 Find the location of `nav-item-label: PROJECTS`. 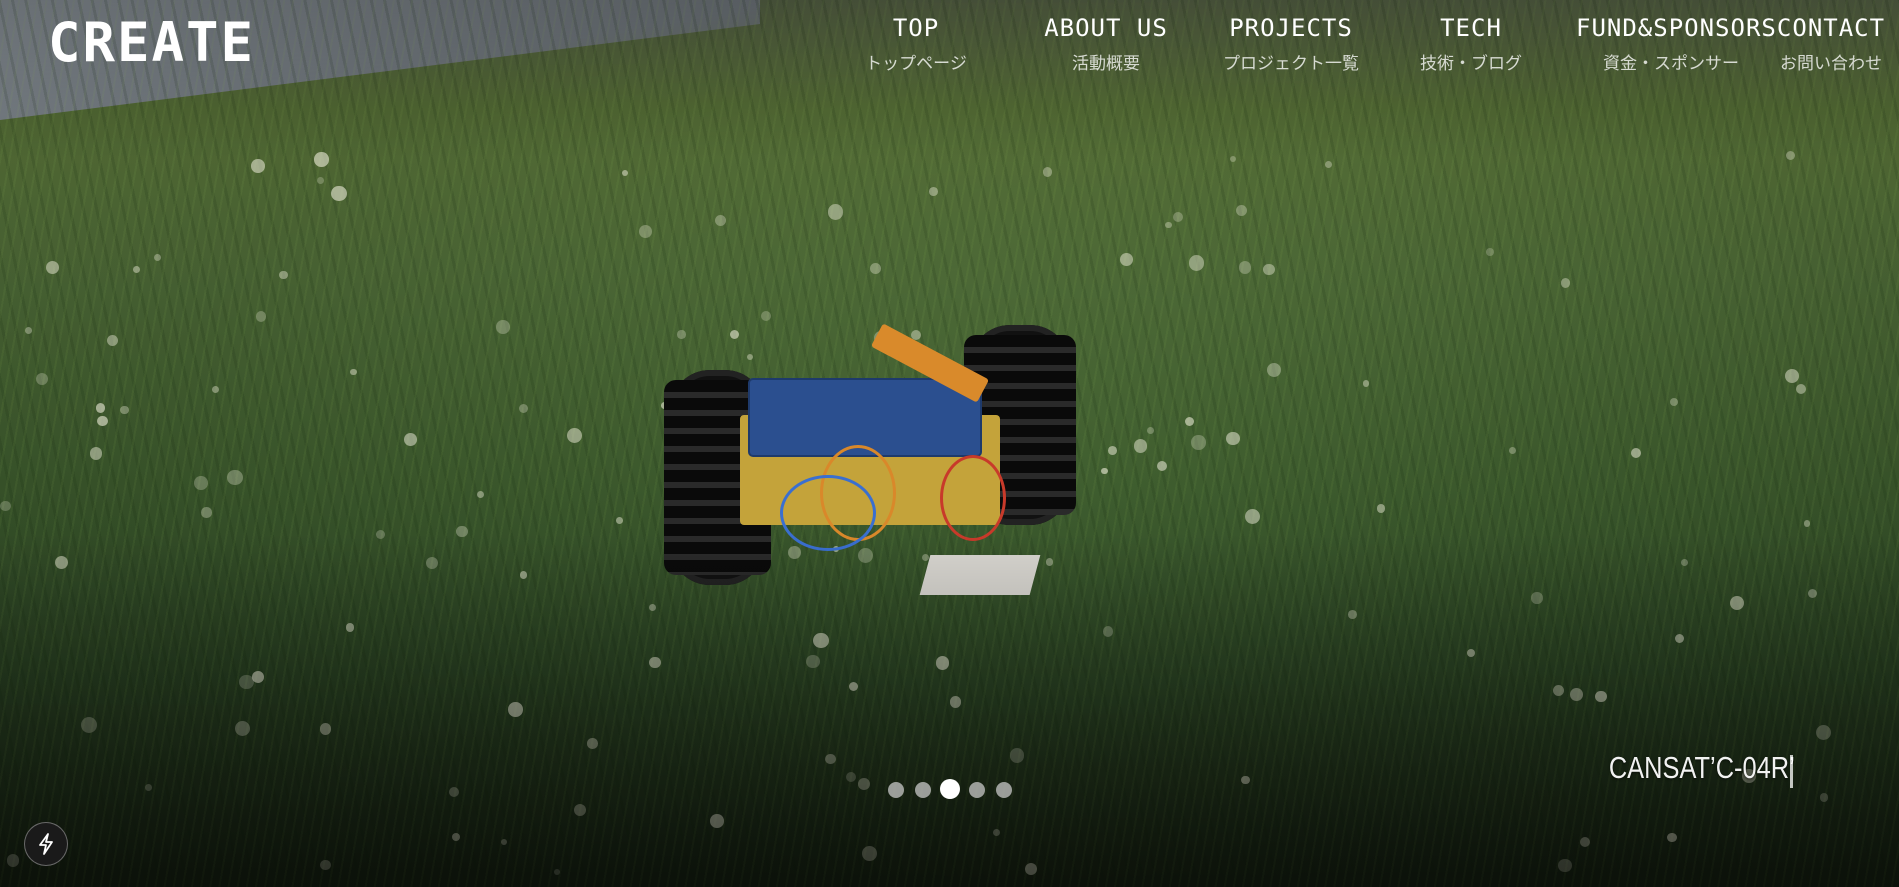

nav-item-label: PROJECTS is located at coordinates (1291, 28).